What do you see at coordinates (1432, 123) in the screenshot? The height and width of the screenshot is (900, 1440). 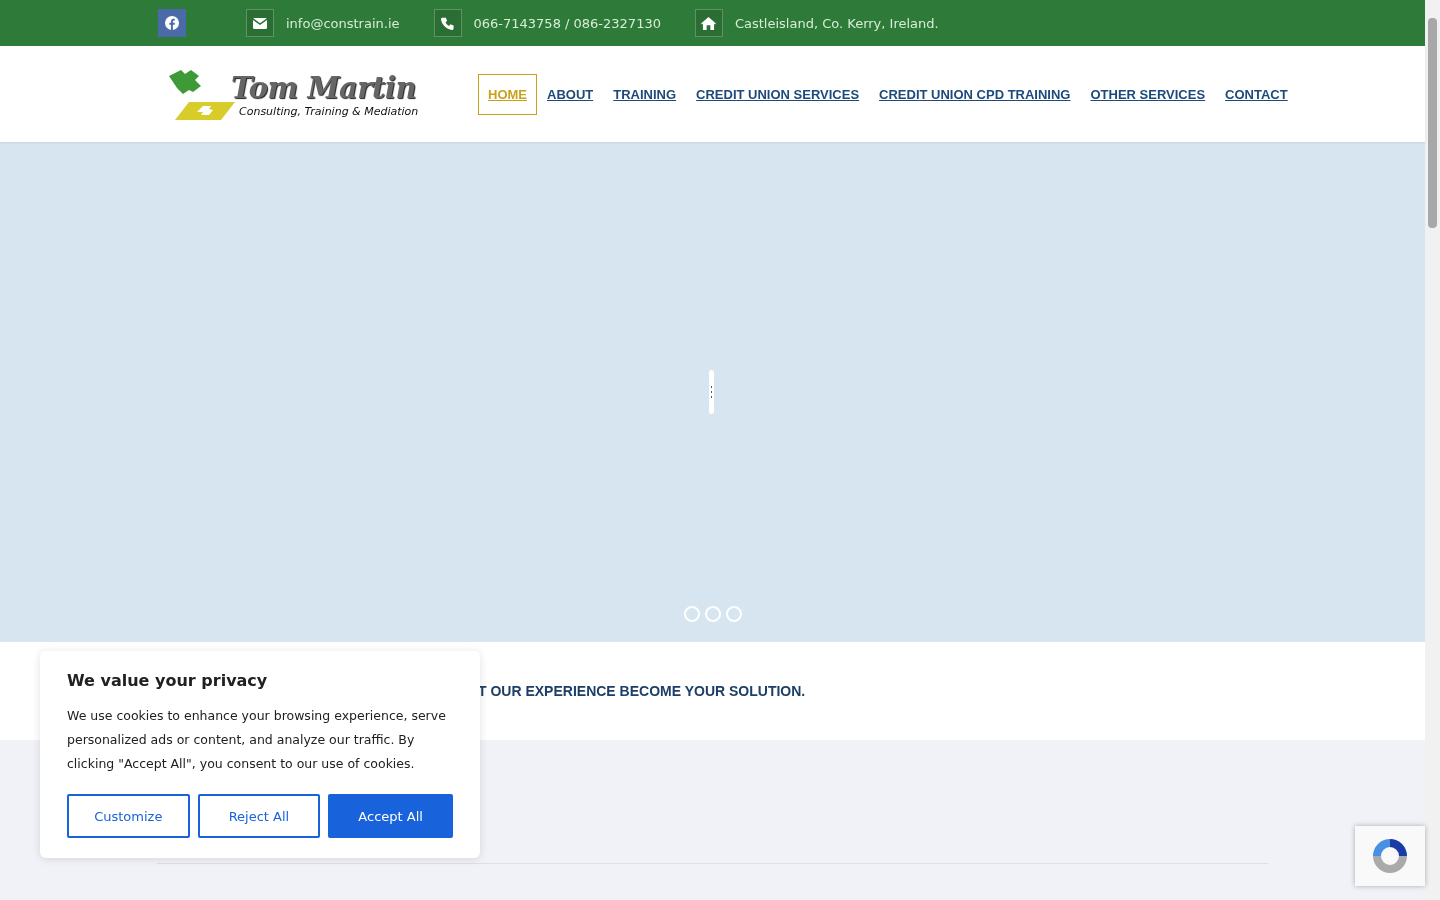 I see `scrollbar-thumb` at bounding box center [1432, 123].